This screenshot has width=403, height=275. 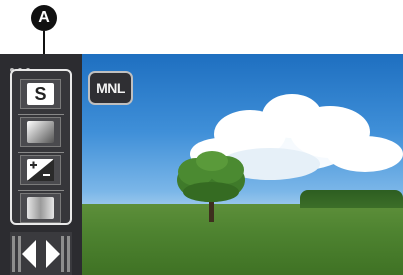 I want to click on manual-settings-menu: S, so click(x=41, y=147).